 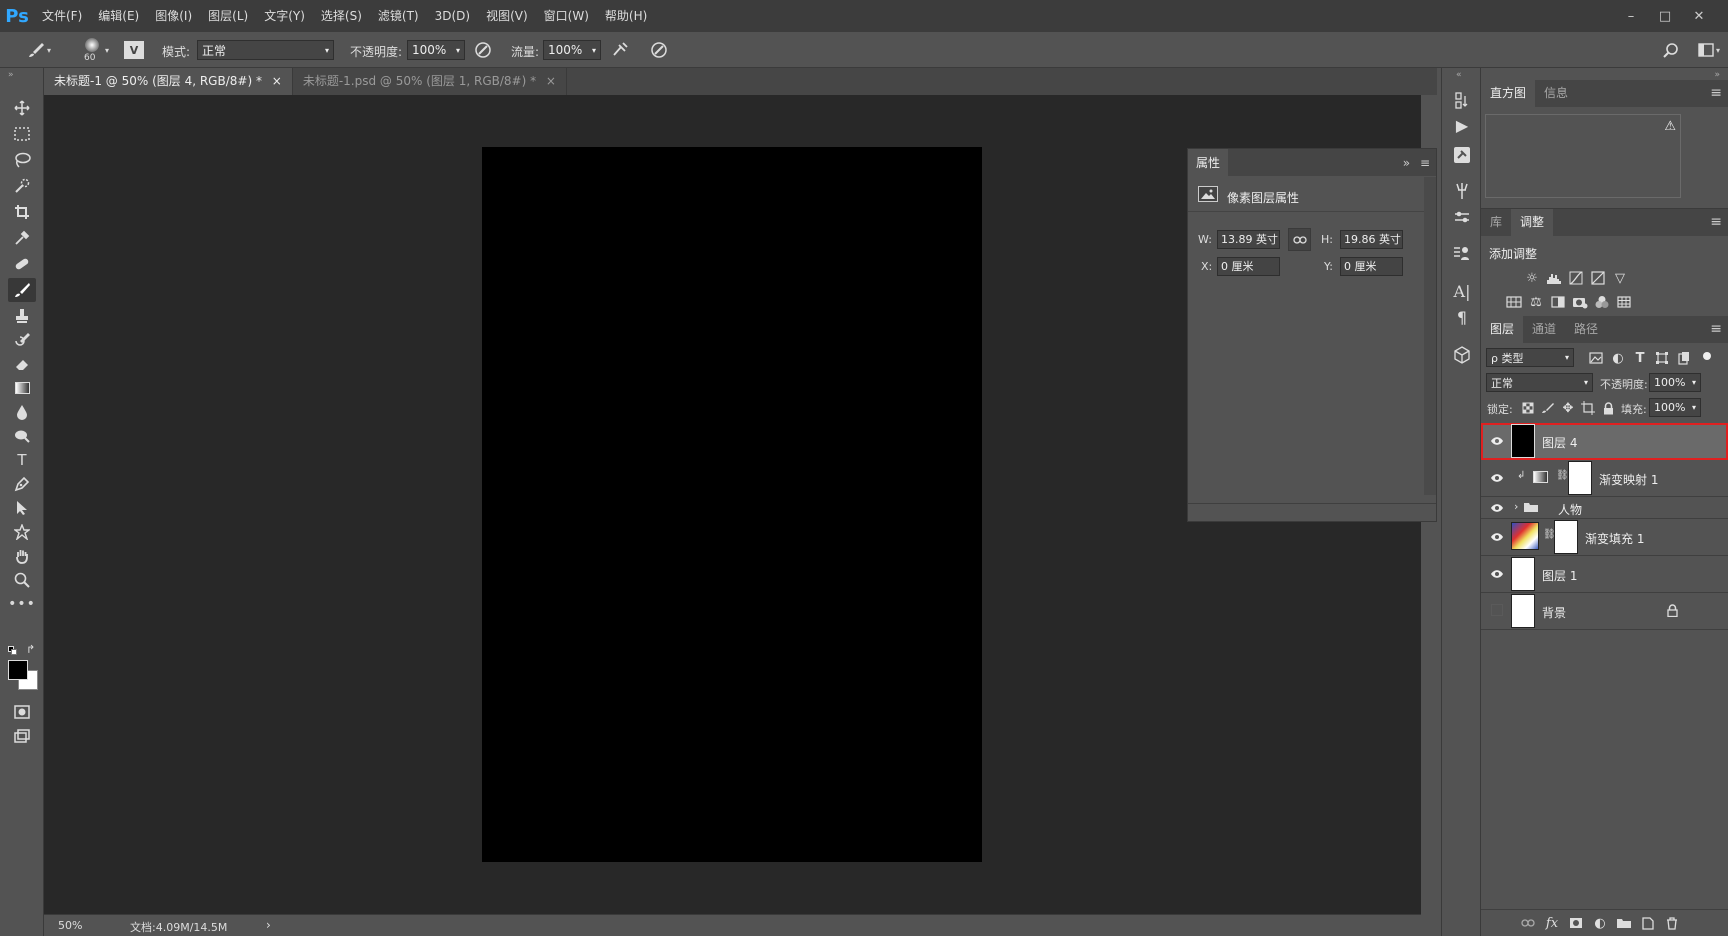 I want to click on screen-mode-icon, so click(x=22, y=736).